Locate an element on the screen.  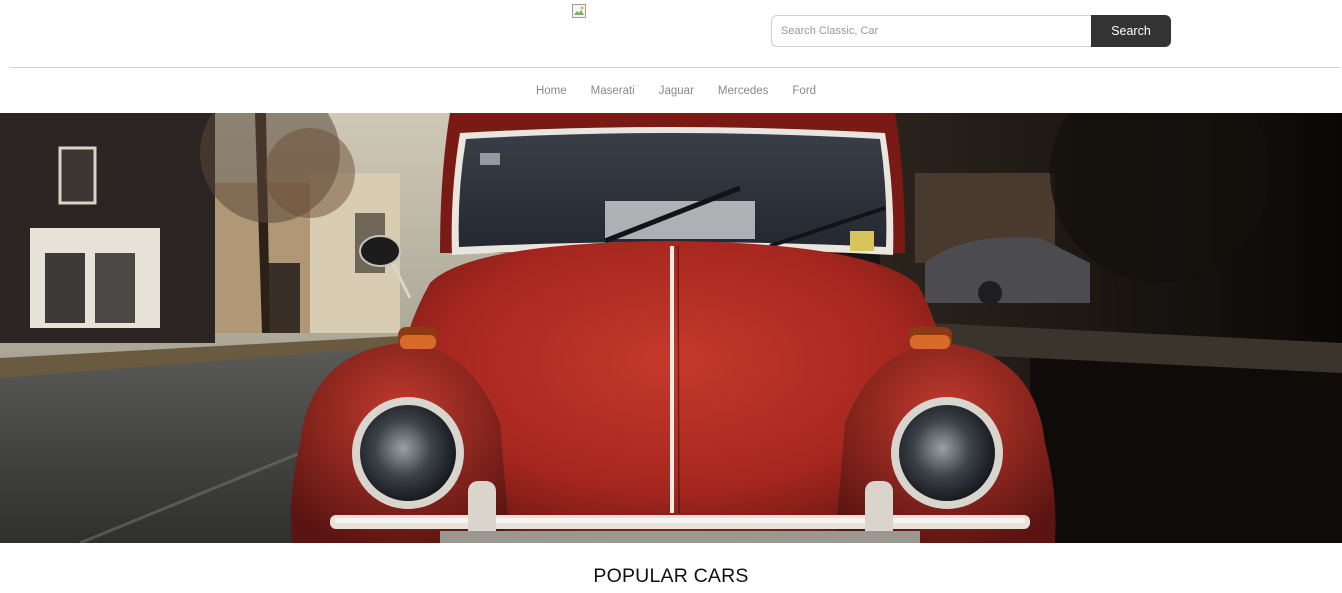
nav-link-mercedes: Mercedes is located at coordinates (743, 91).